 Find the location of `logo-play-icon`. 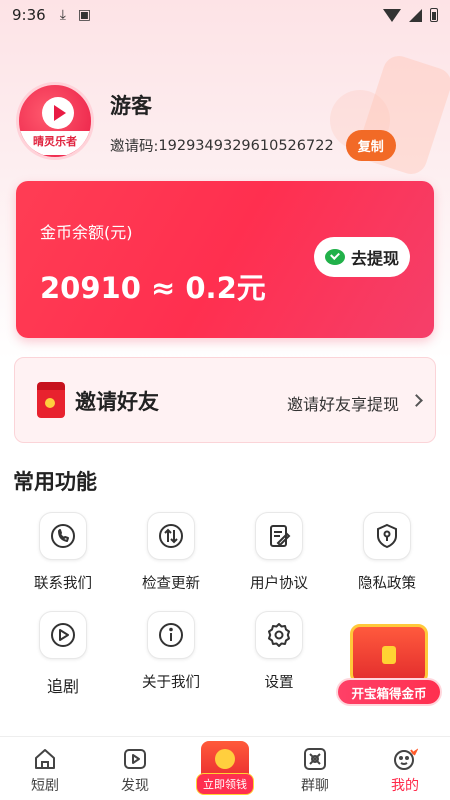

logo-play-icon is located at coordinates (58, 113).